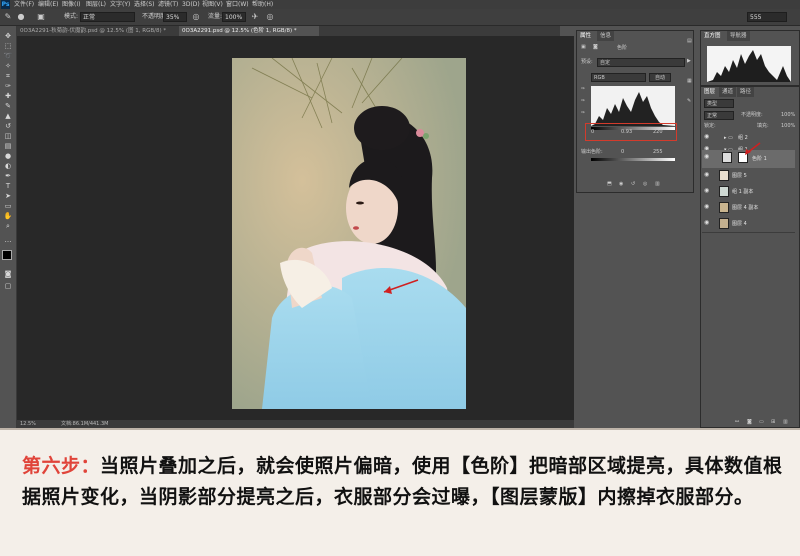 This screenshot has width=800, height=556. I want to click on gamma-input-value: 0.93, so click(626, 132).